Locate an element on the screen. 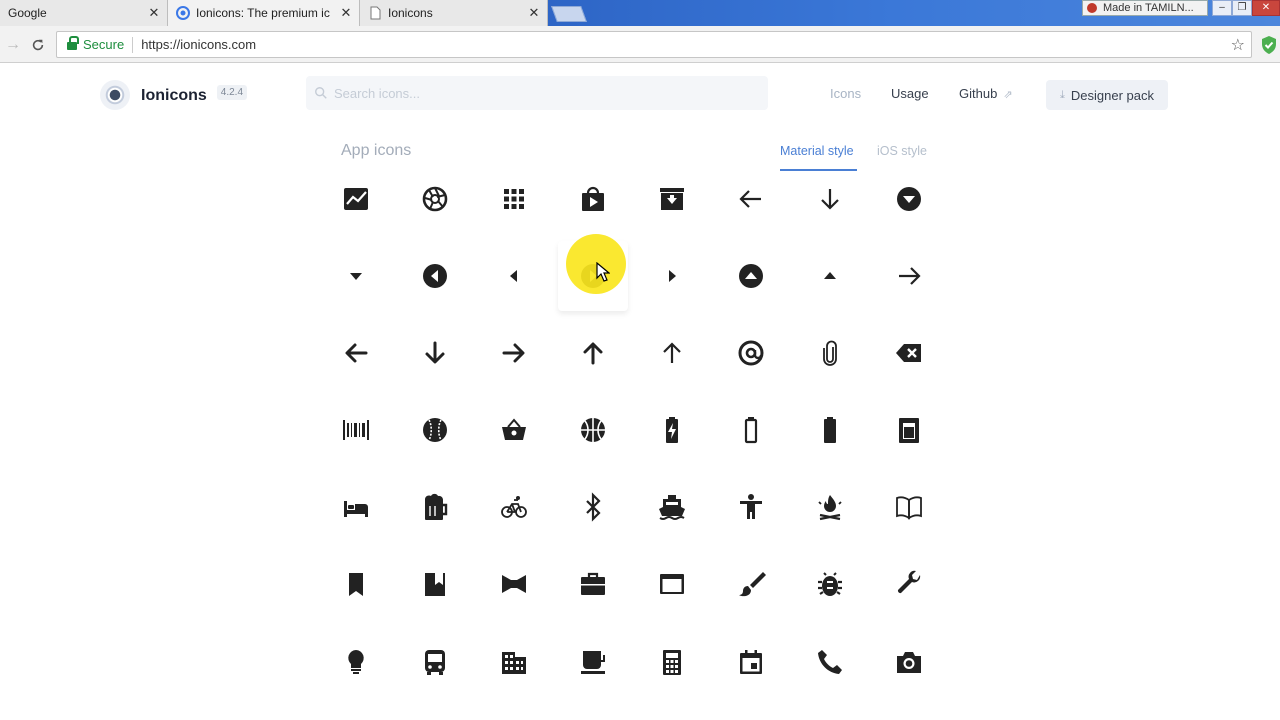  nav-github-link: Github ⇗ is located at coordinates (986, 93).